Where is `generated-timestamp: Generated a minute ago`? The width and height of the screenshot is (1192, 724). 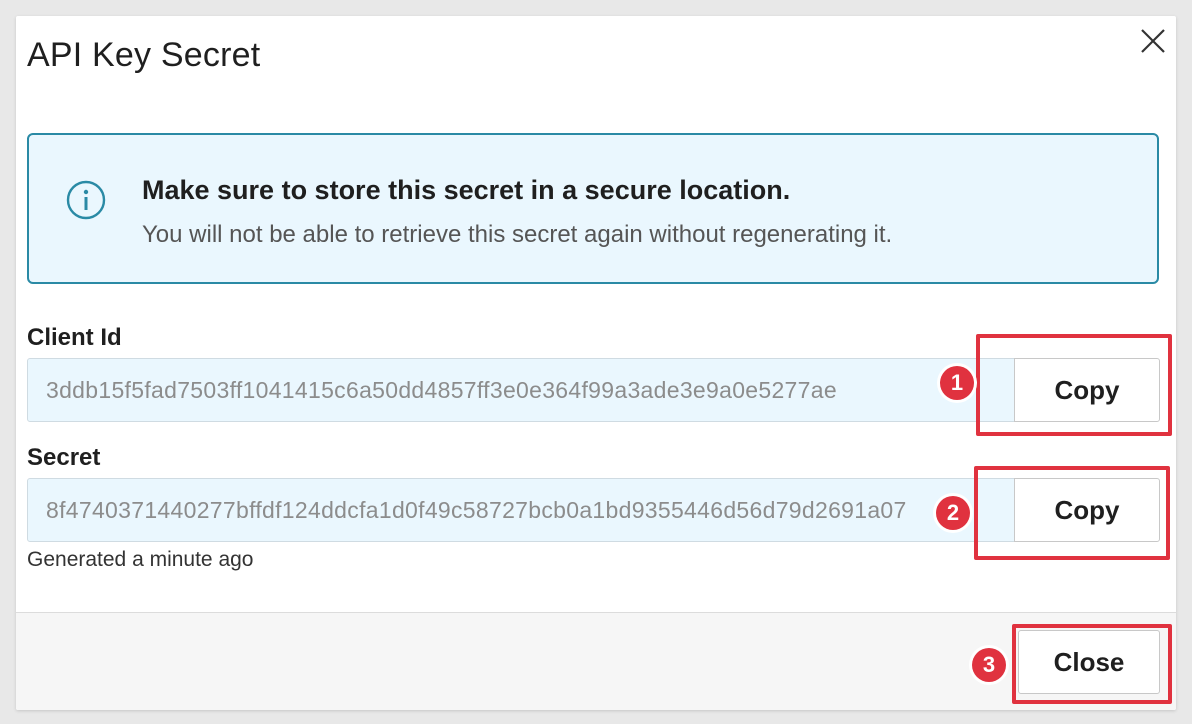 generated-timestamp: Generated a minute ago is located at coordinates (140, 559).